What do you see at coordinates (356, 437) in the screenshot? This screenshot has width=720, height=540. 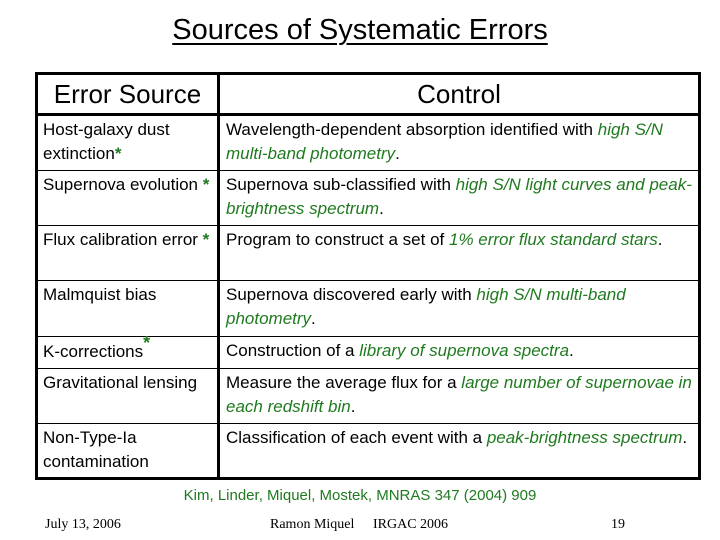 I see `control-text: Classification of each event with a` at bounding box center [356, 437].